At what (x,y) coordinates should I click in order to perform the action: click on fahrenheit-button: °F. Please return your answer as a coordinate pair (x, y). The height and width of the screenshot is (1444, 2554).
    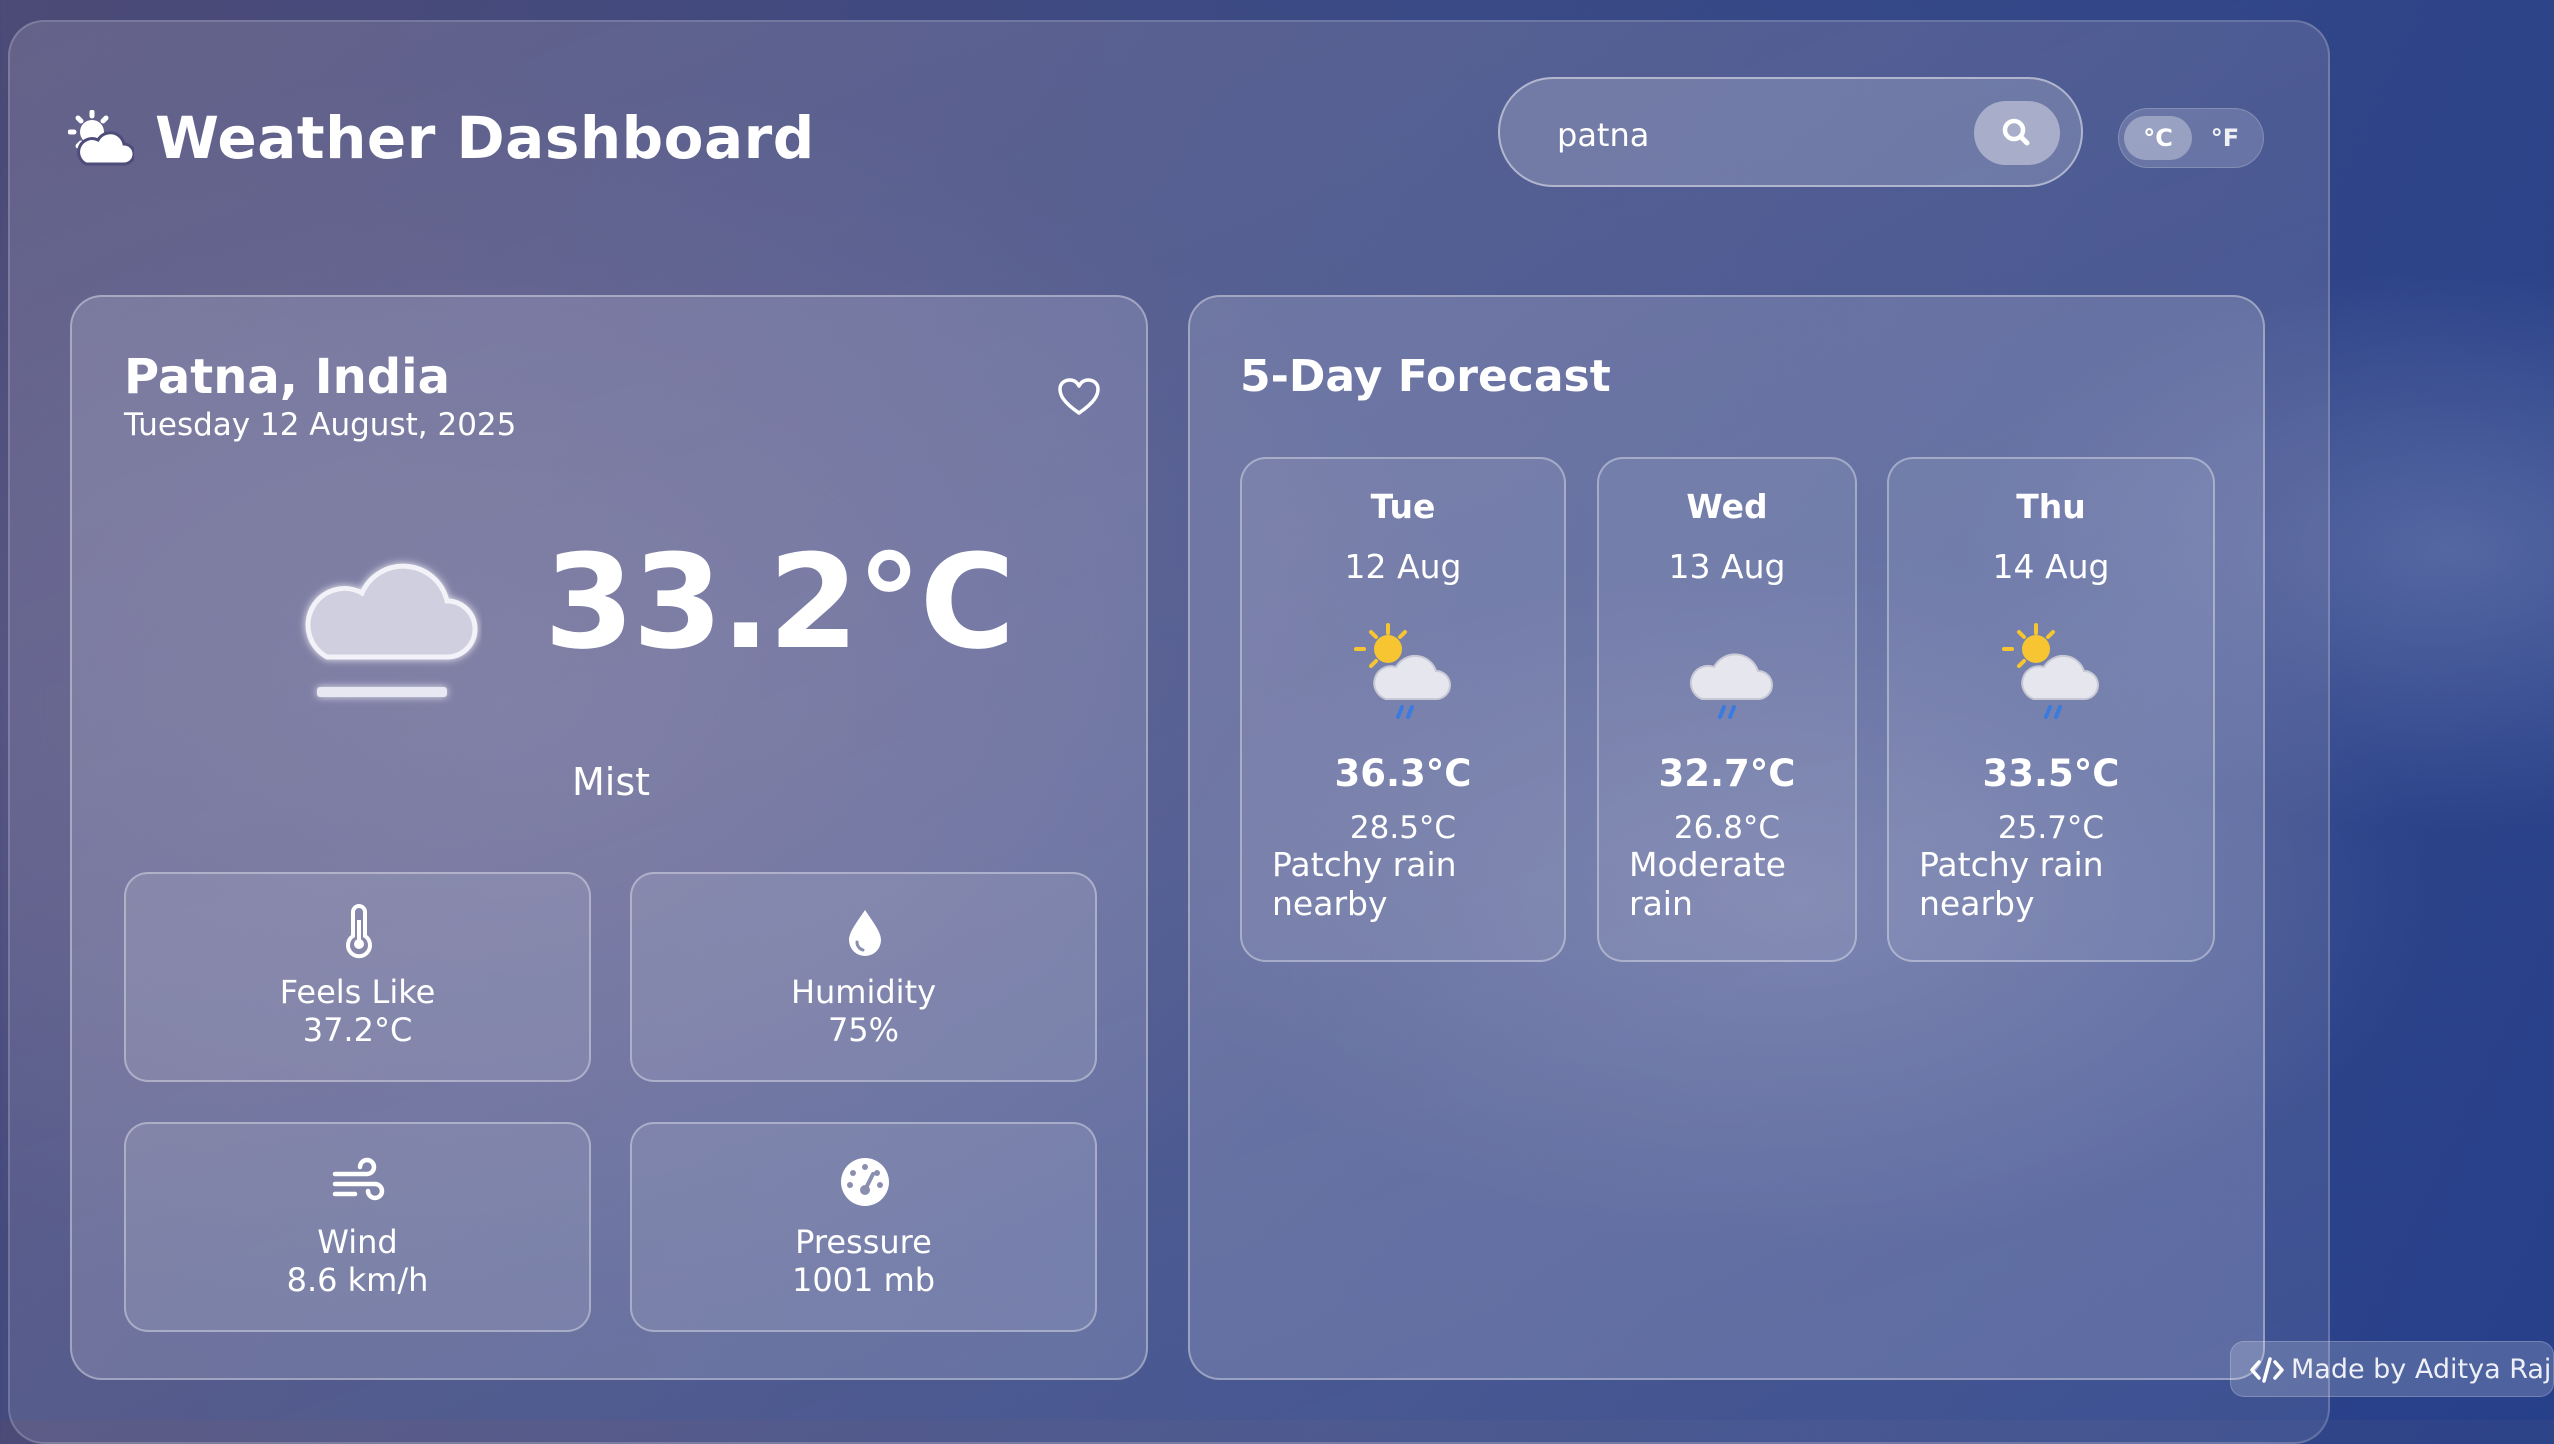
    Looking at the image, I should click on (2225, 138).